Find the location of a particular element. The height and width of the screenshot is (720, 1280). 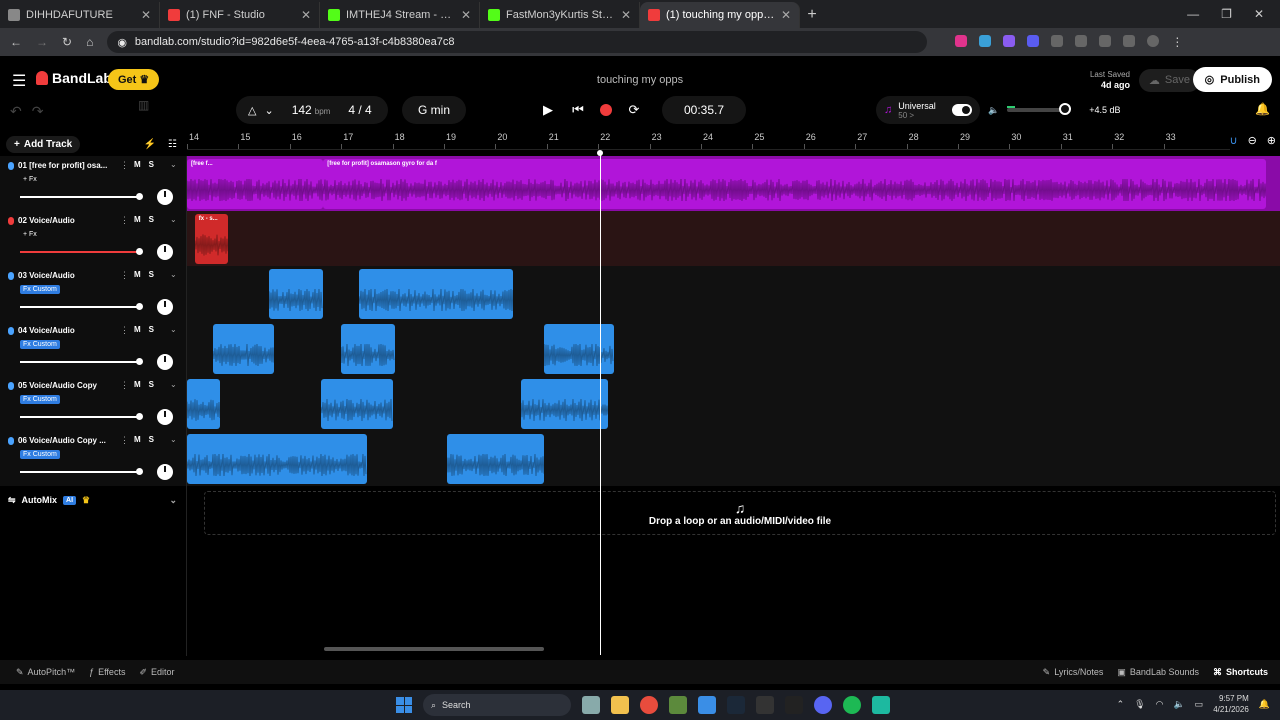

project-title: touching my opps is located at coordinates (640, 80).